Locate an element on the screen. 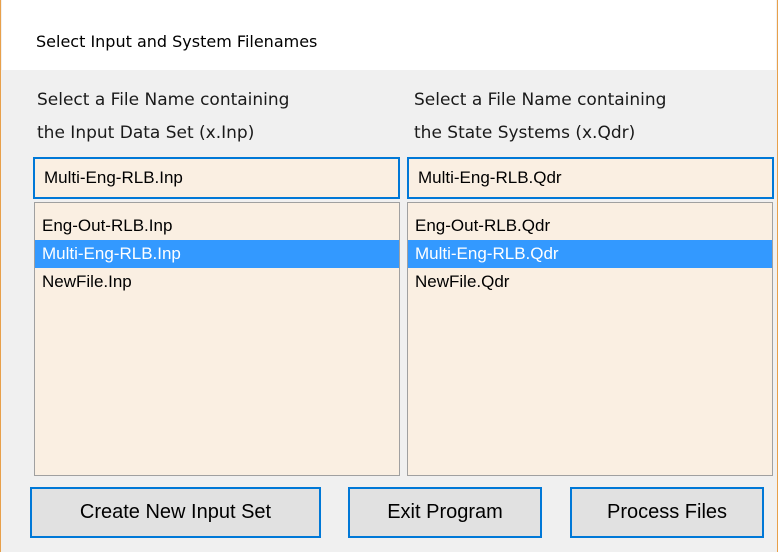 This screenshot has width=779, height=553. input-file-prompt-line1: Select a File Name containing is located at coordinates (163, 100).